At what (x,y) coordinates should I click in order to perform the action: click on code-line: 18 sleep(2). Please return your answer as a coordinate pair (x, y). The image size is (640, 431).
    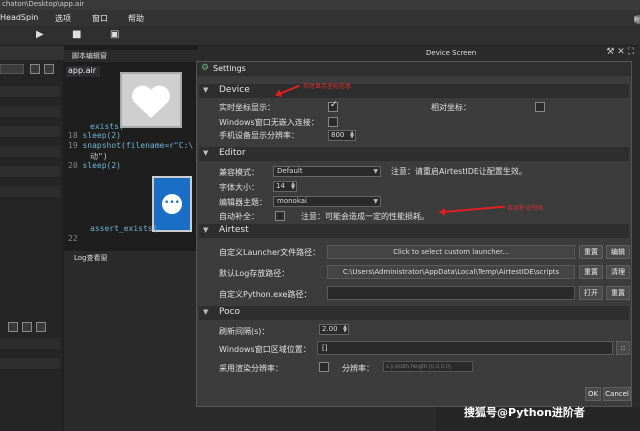
    Looking at the image, I should click on (94, 135).